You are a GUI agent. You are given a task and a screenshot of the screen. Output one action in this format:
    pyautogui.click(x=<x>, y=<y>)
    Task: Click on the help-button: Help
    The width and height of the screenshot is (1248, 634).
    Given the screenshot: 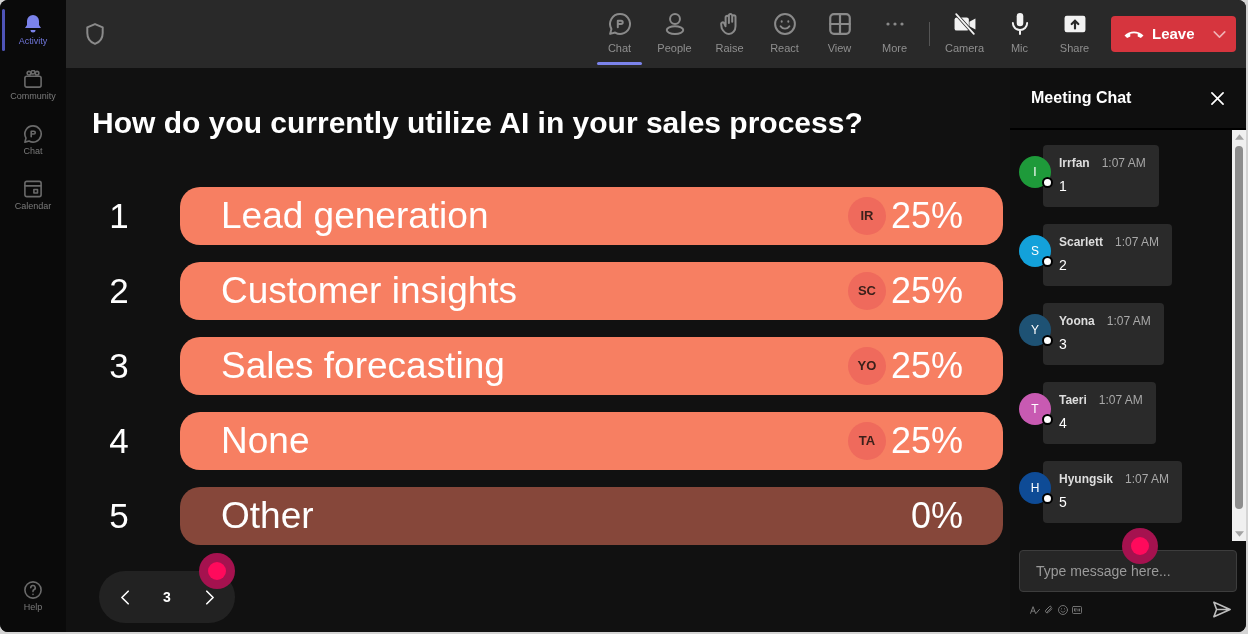 What is the action you would take?
    pyautogui.click(x=33, y=596)
    